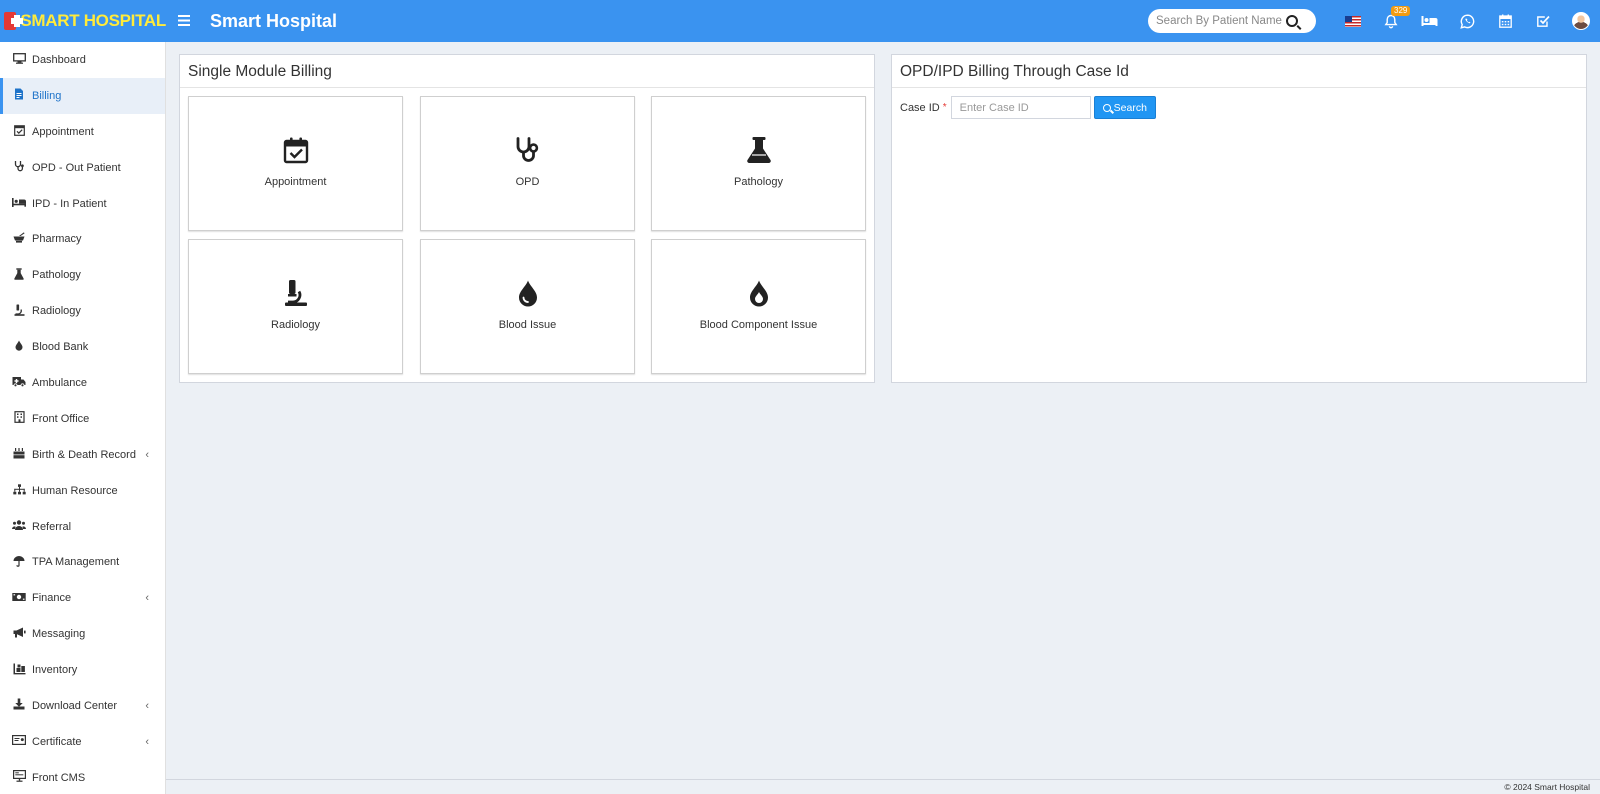 The height and width of the screenshot is (794, 1600). Describe the element at coordinates (19, 490) in the screenshot. I see `sitemap-icon` at that location.